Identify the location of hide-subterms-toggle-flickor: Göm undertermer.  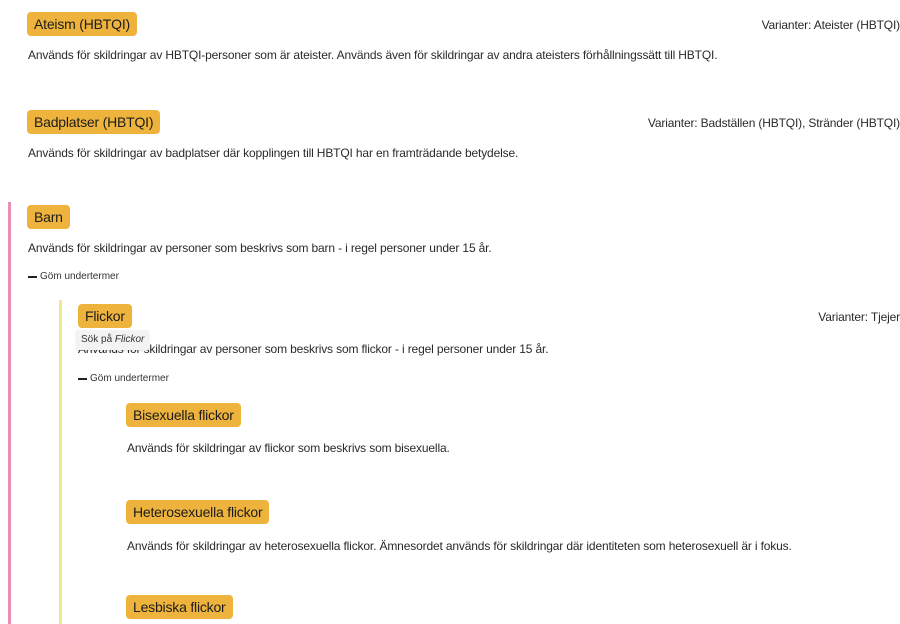
(123, 379).